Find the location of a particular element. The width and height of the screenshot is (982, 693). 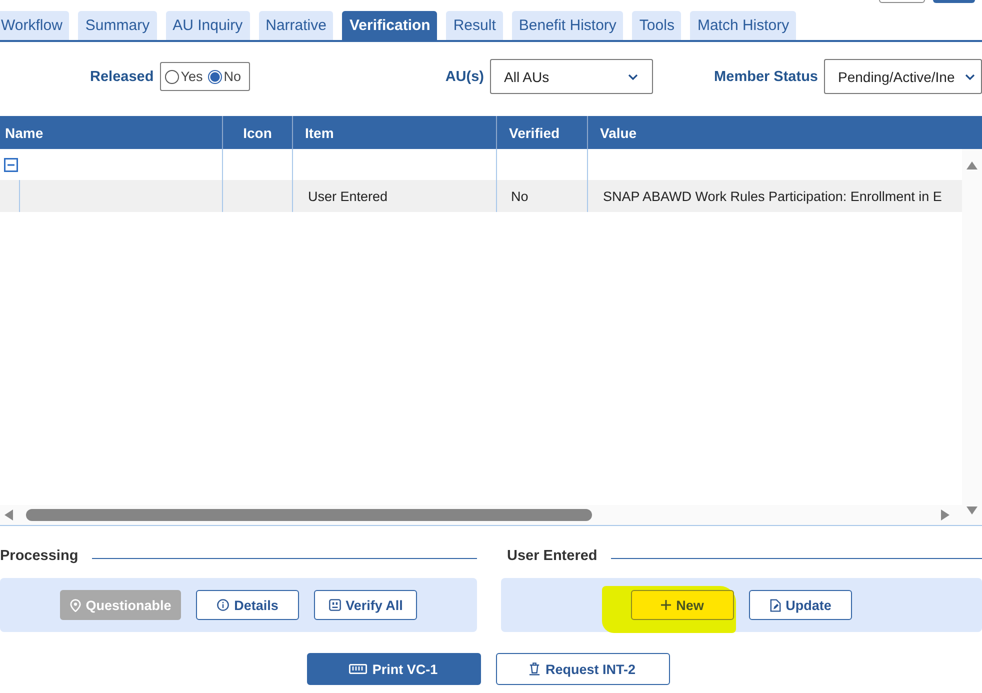

table-cell: No is located at coordinates (519, 196).